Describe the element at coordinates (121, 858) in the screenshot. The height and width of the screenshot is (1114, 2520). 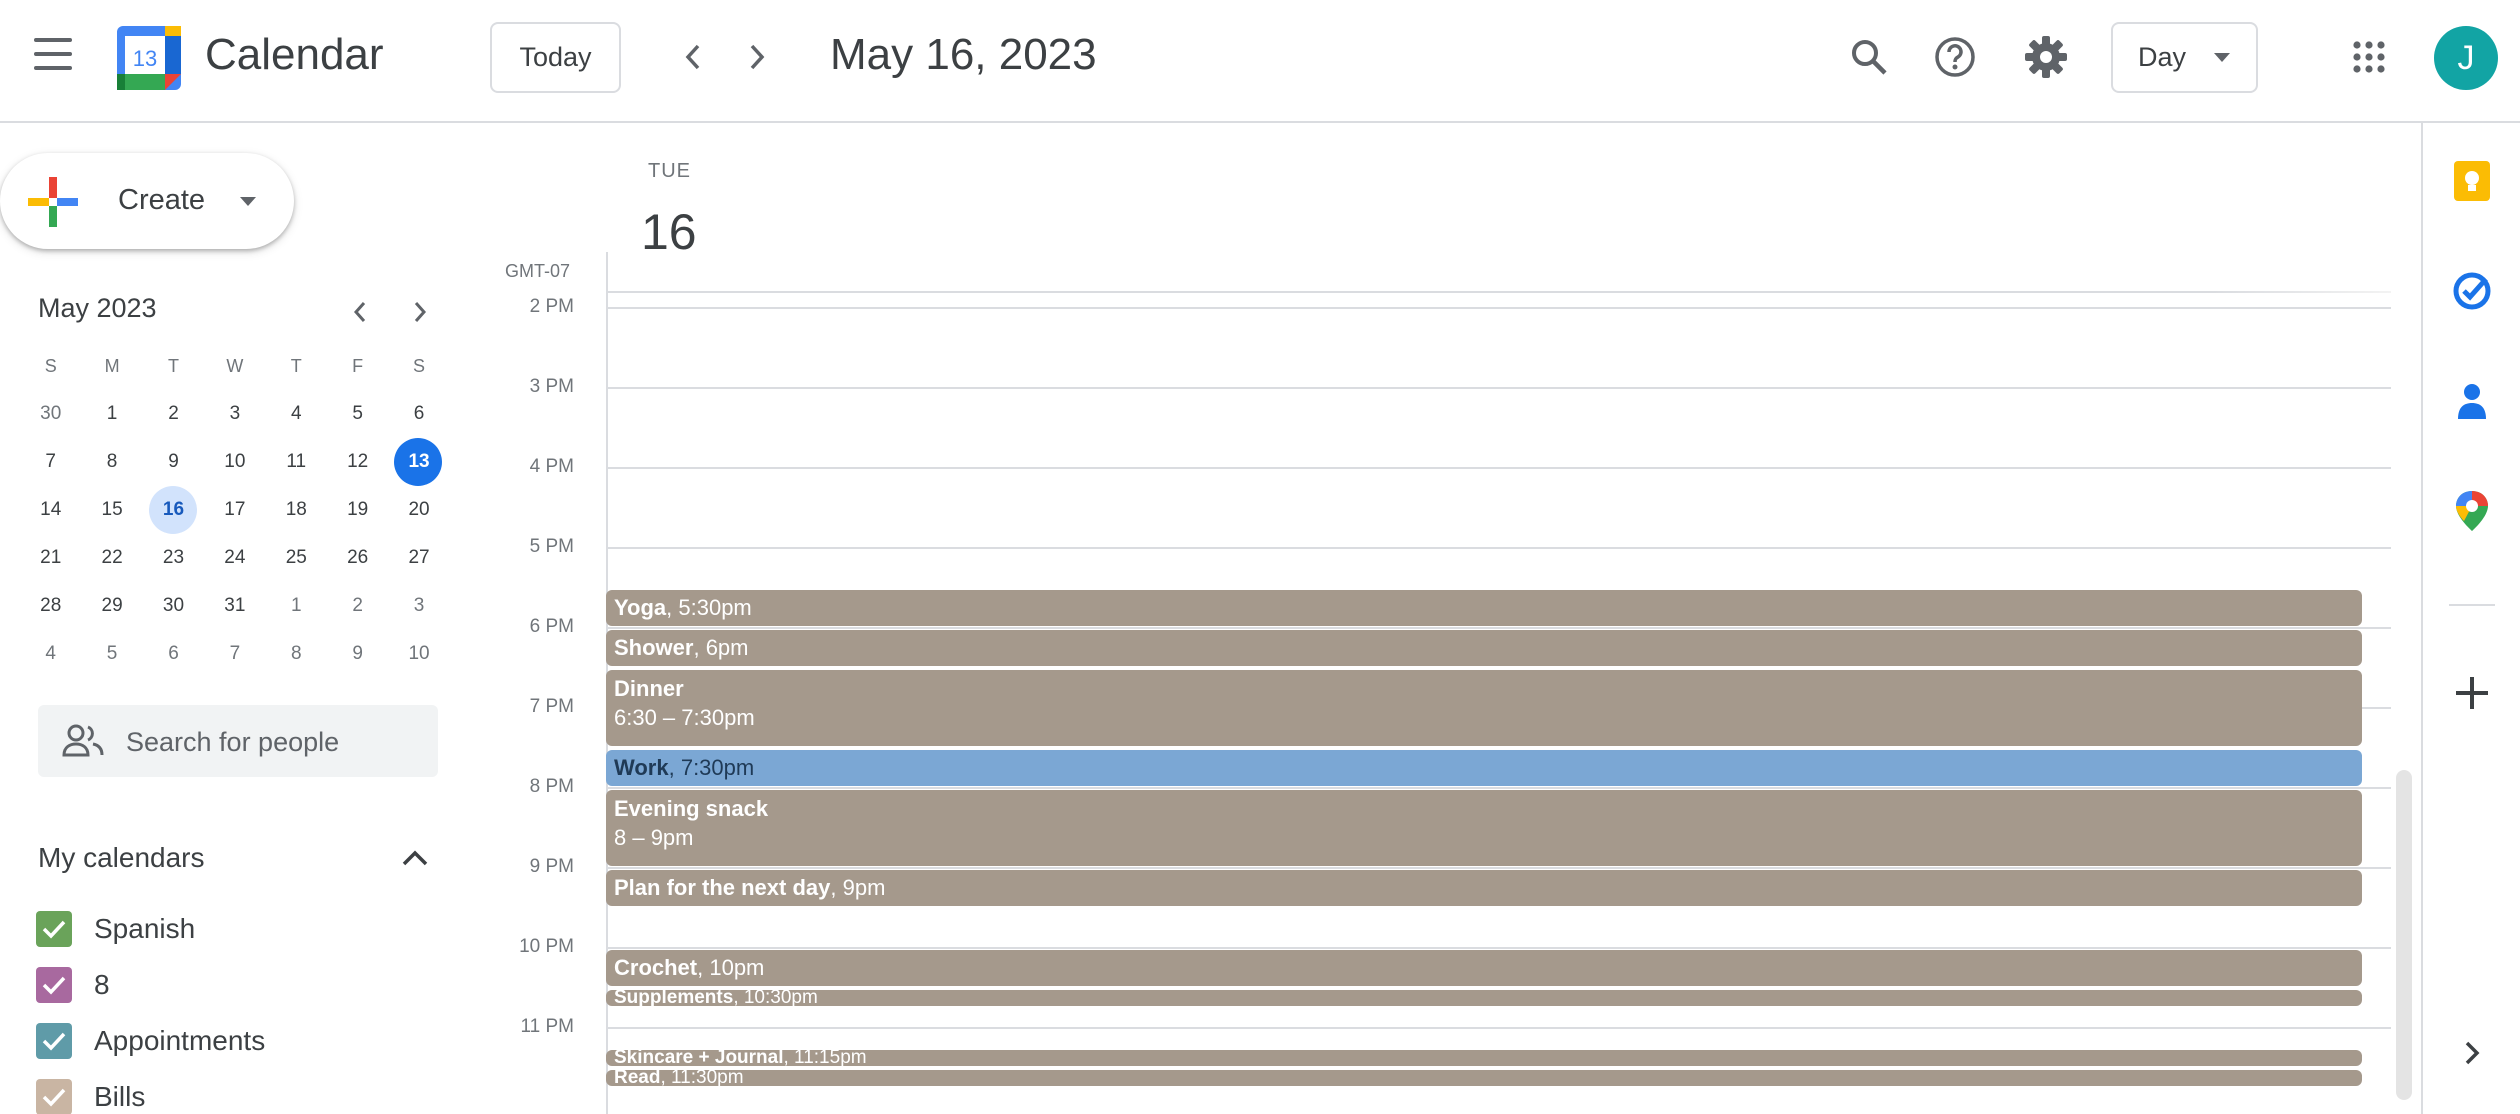
I see `my-calendars-title: My calendars` at that location.